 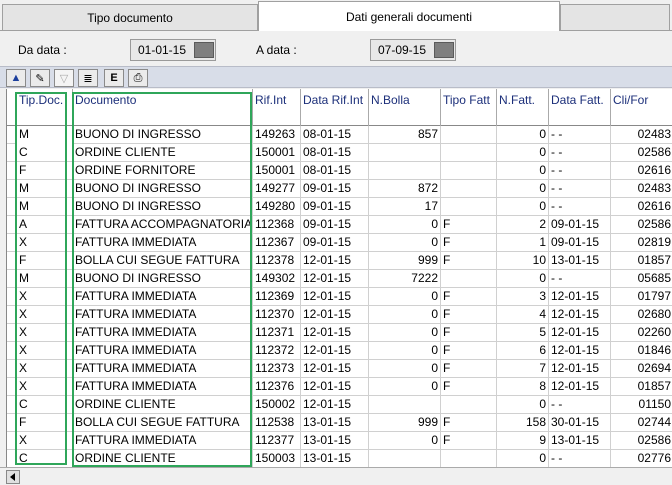 I want to click on cell-tipdoc: M, so click(x=45, y=189).